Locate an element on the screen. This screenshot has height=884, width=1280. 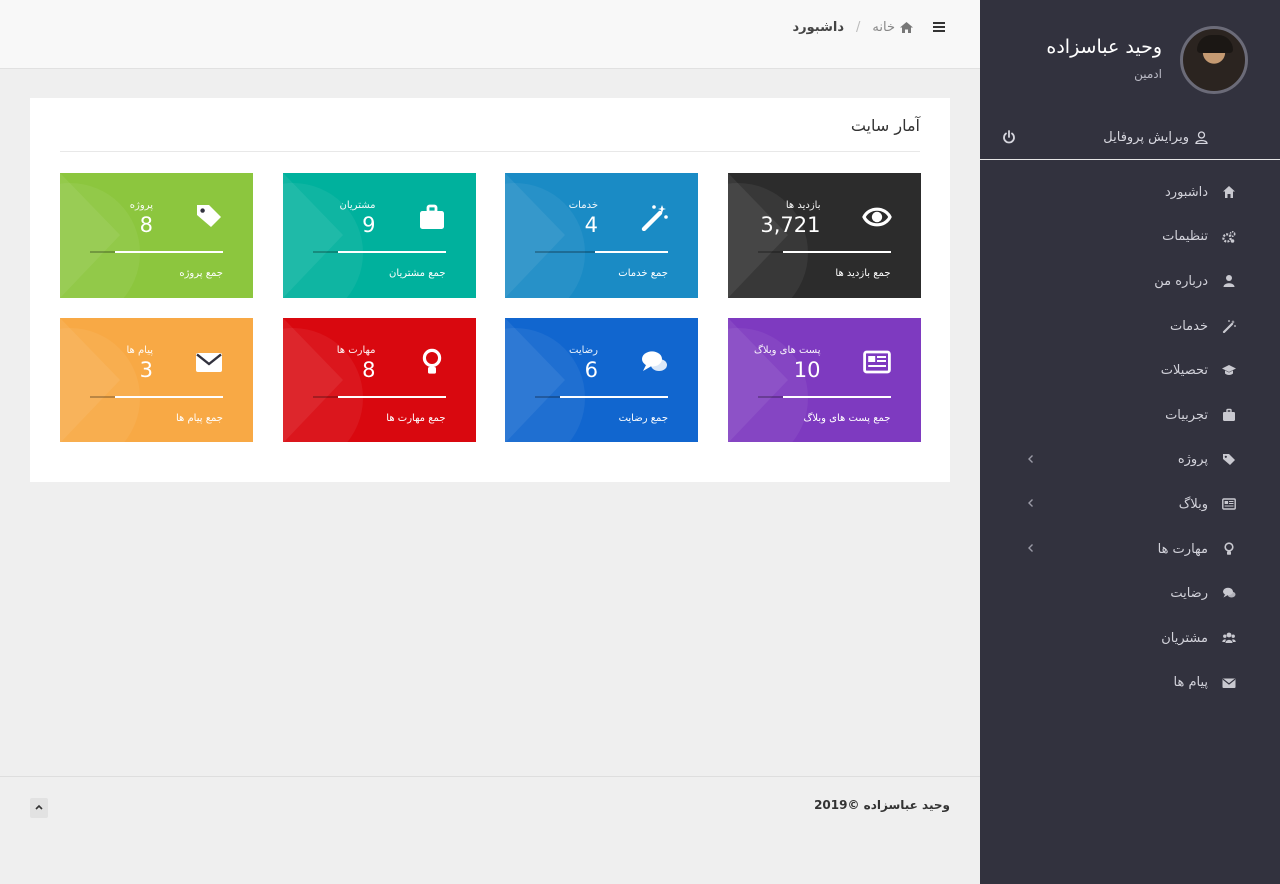
stat-total-label: جمع خدمات is located at coordinates (643, 273).